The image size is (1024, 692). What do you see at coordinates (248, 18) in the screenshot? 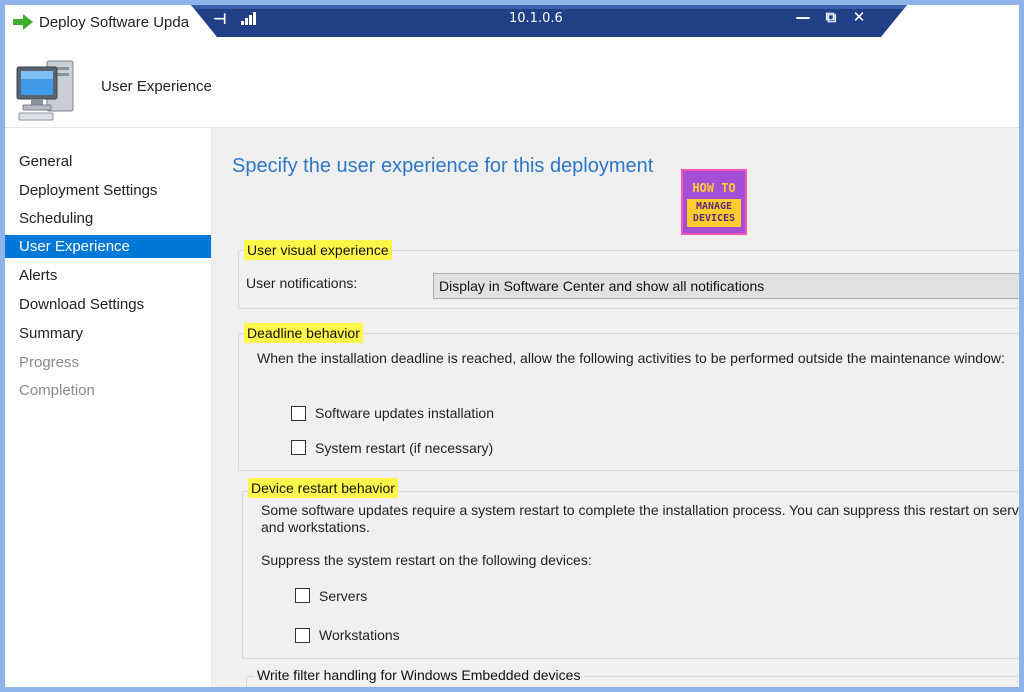
I see `signal-strength-icon` at bounding box center [248, 18].